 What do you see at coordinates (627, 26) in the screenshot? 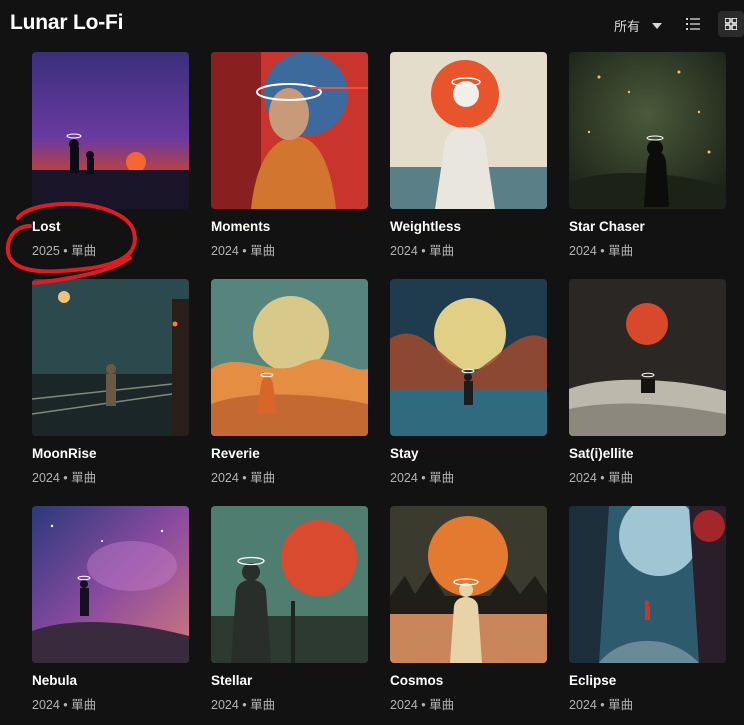
I see `filter-label: 所有` at bounding box center [627, 26].